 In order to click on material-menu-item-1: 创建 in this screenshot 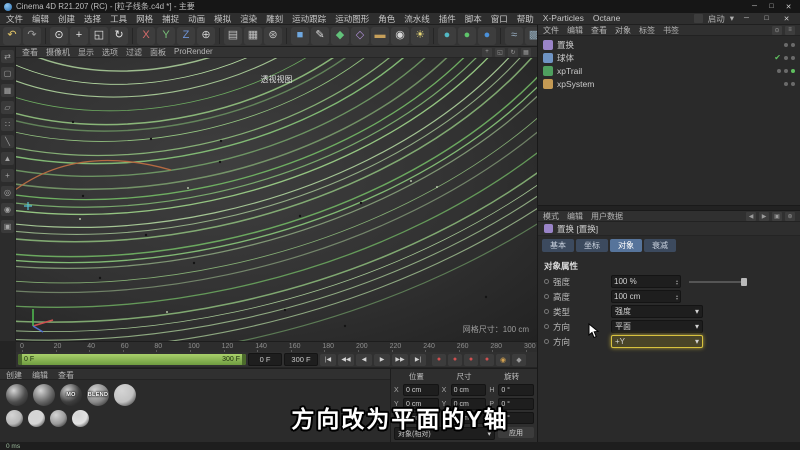, I will do `click(14, 375)`.